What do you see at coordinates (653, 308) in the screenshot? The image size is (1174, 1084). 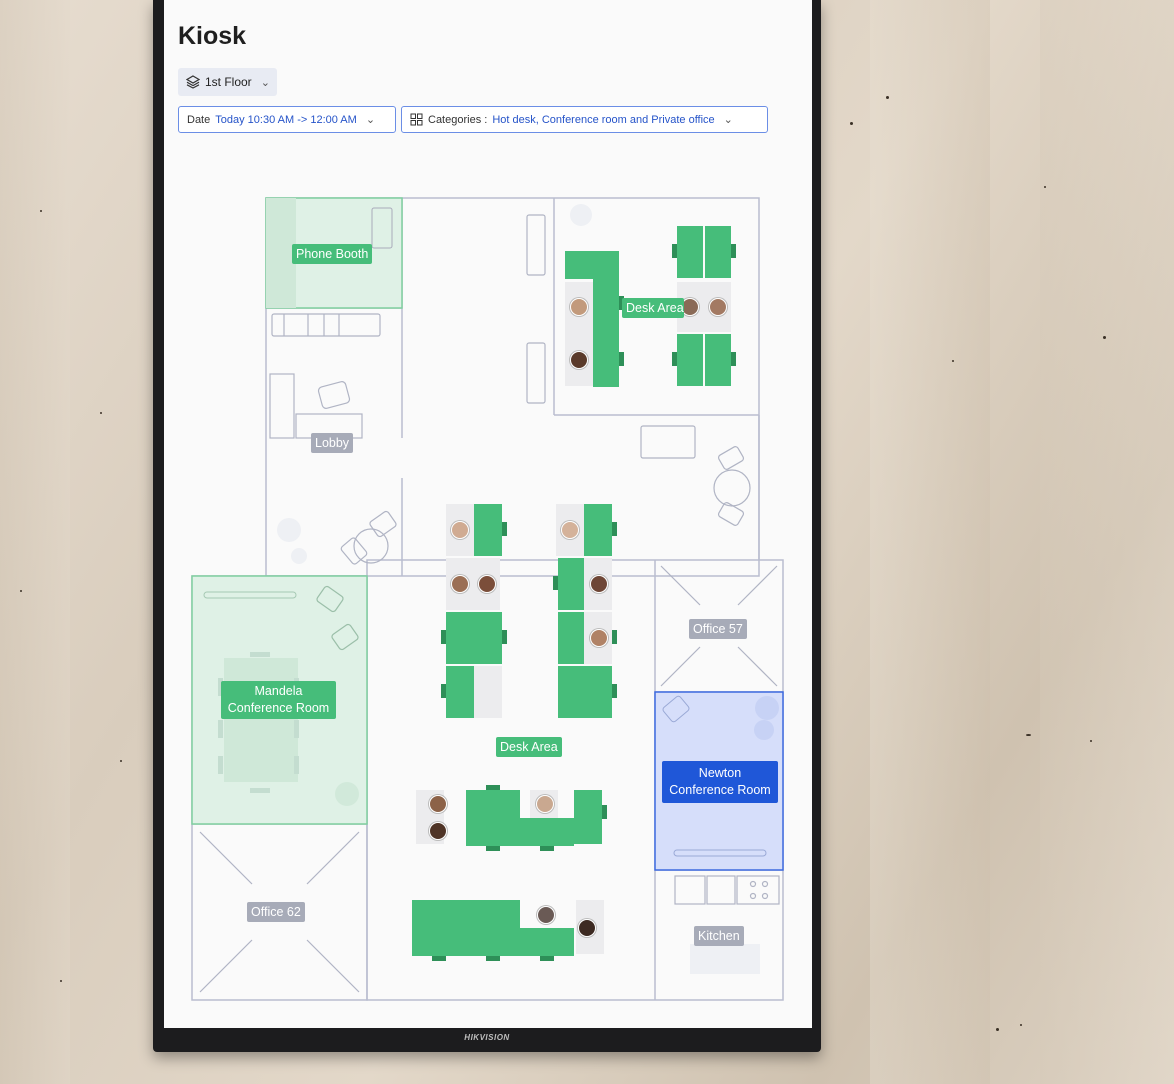 I see `desk-area-top-label: Desk Area` at bounding box center [653, 308].